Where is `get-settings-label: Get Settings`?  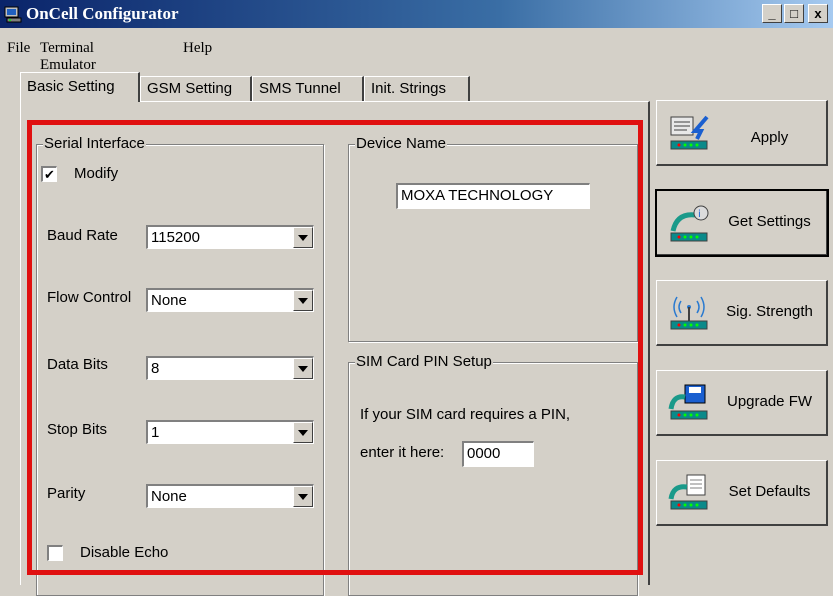 get-settings-label: Get Settings is located at coordinates (769, 221).